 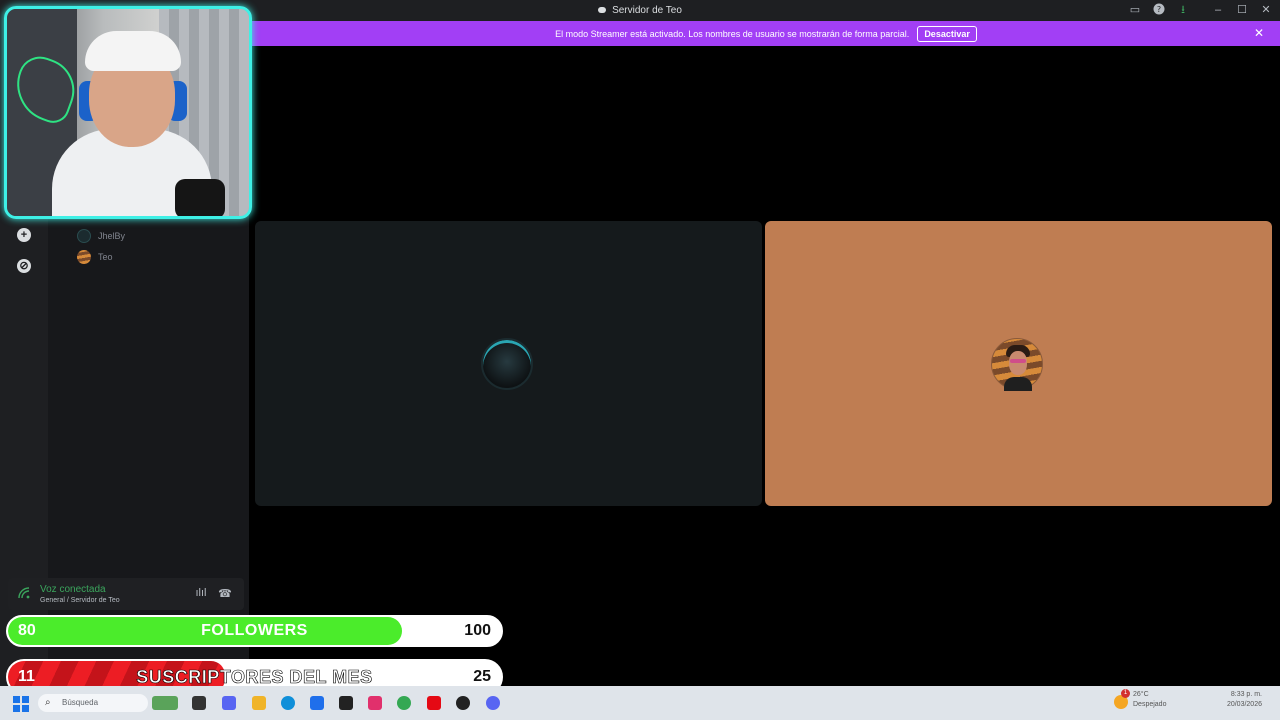 What do you see at coordinates (112, 236) in the screenshot?
I see `member-name: JhelBy` at bounding box center [112, 236].